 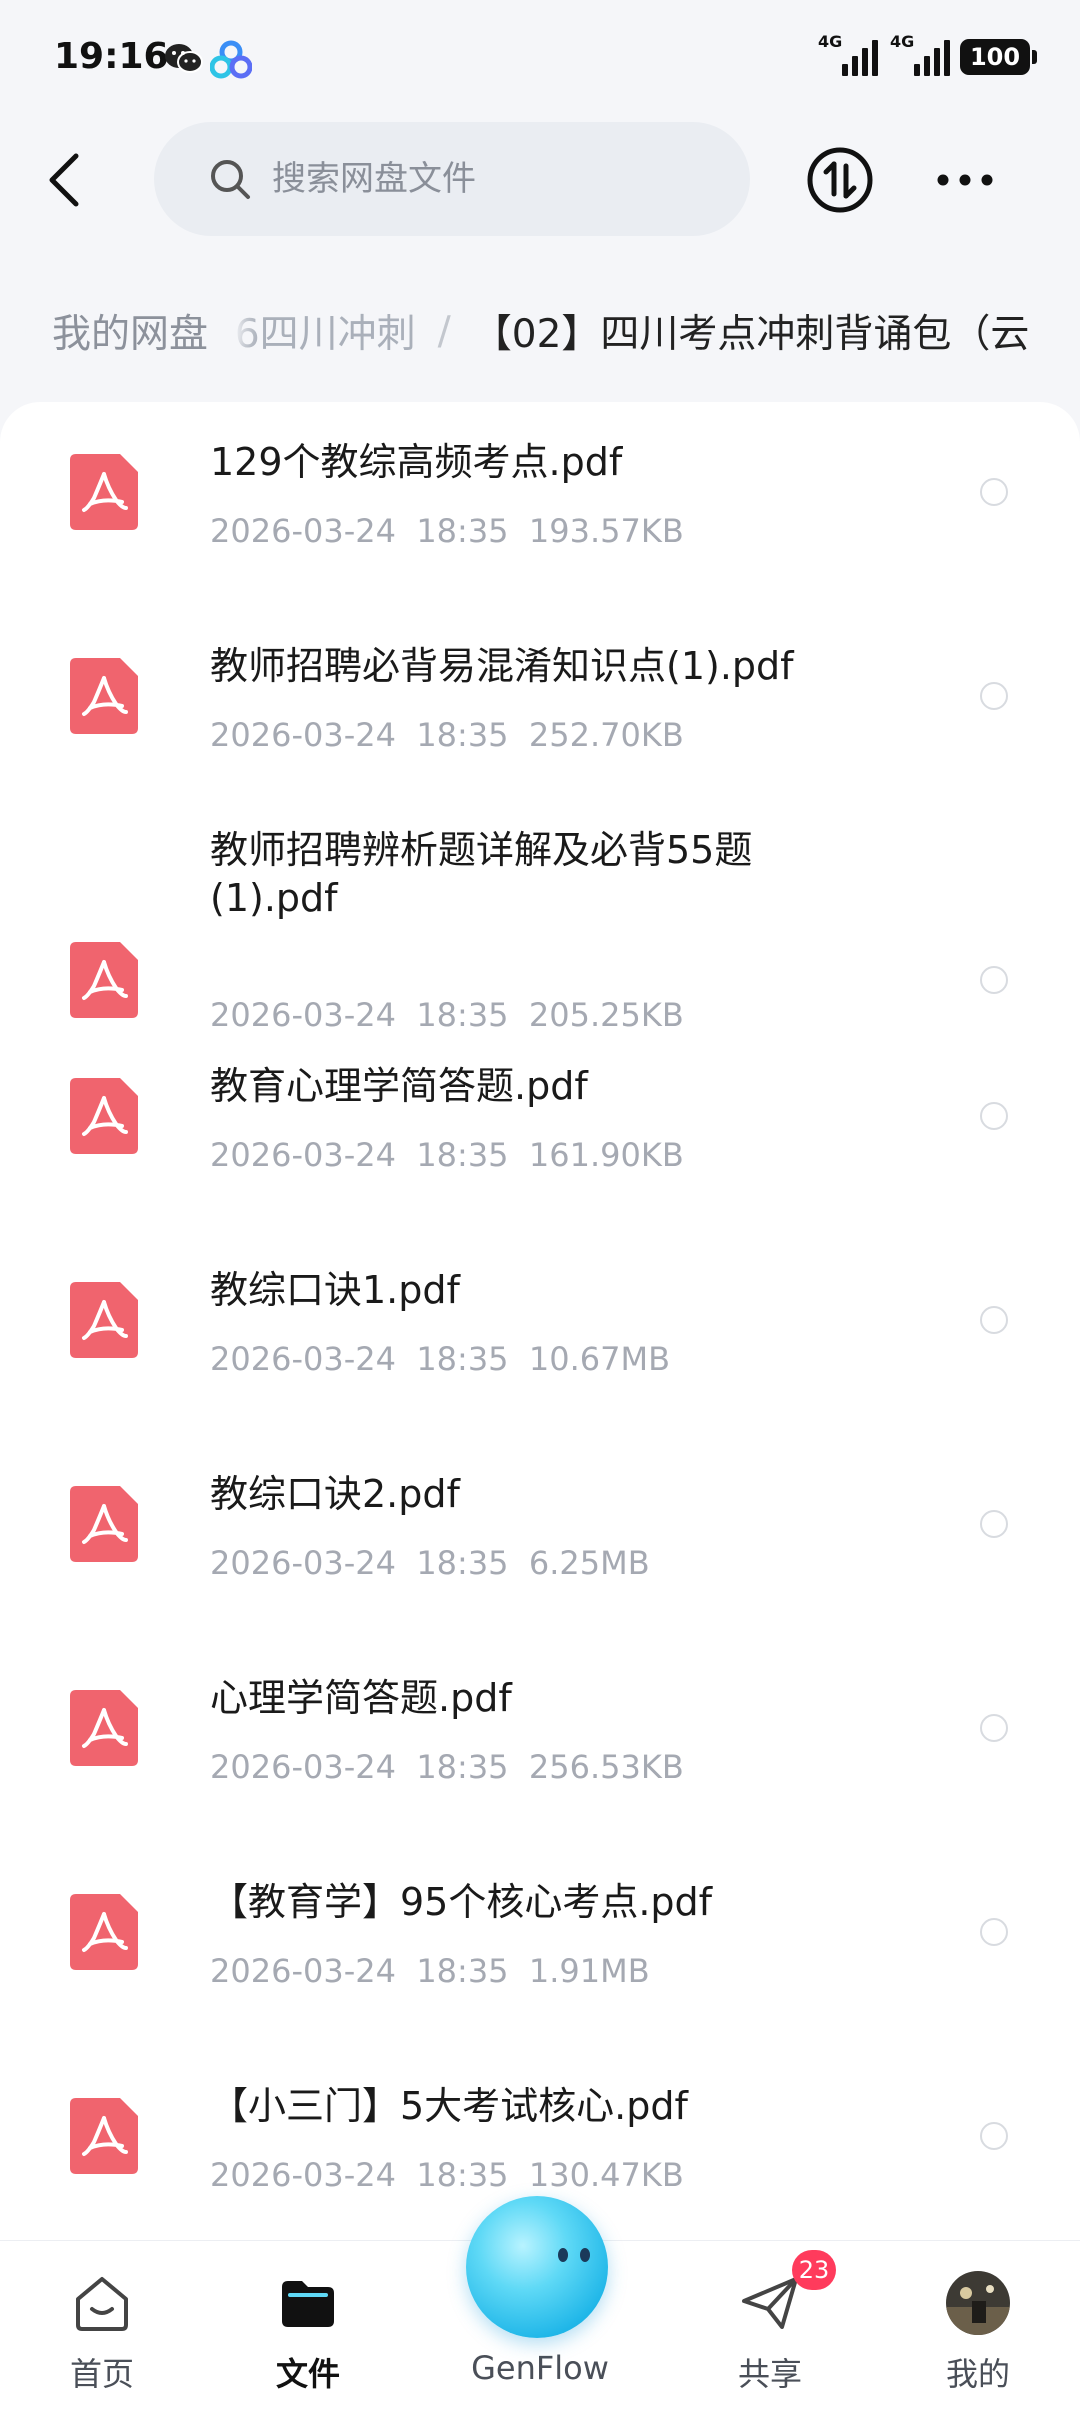 I want to click on share-badge: 23, so click(x=814, y=2270).